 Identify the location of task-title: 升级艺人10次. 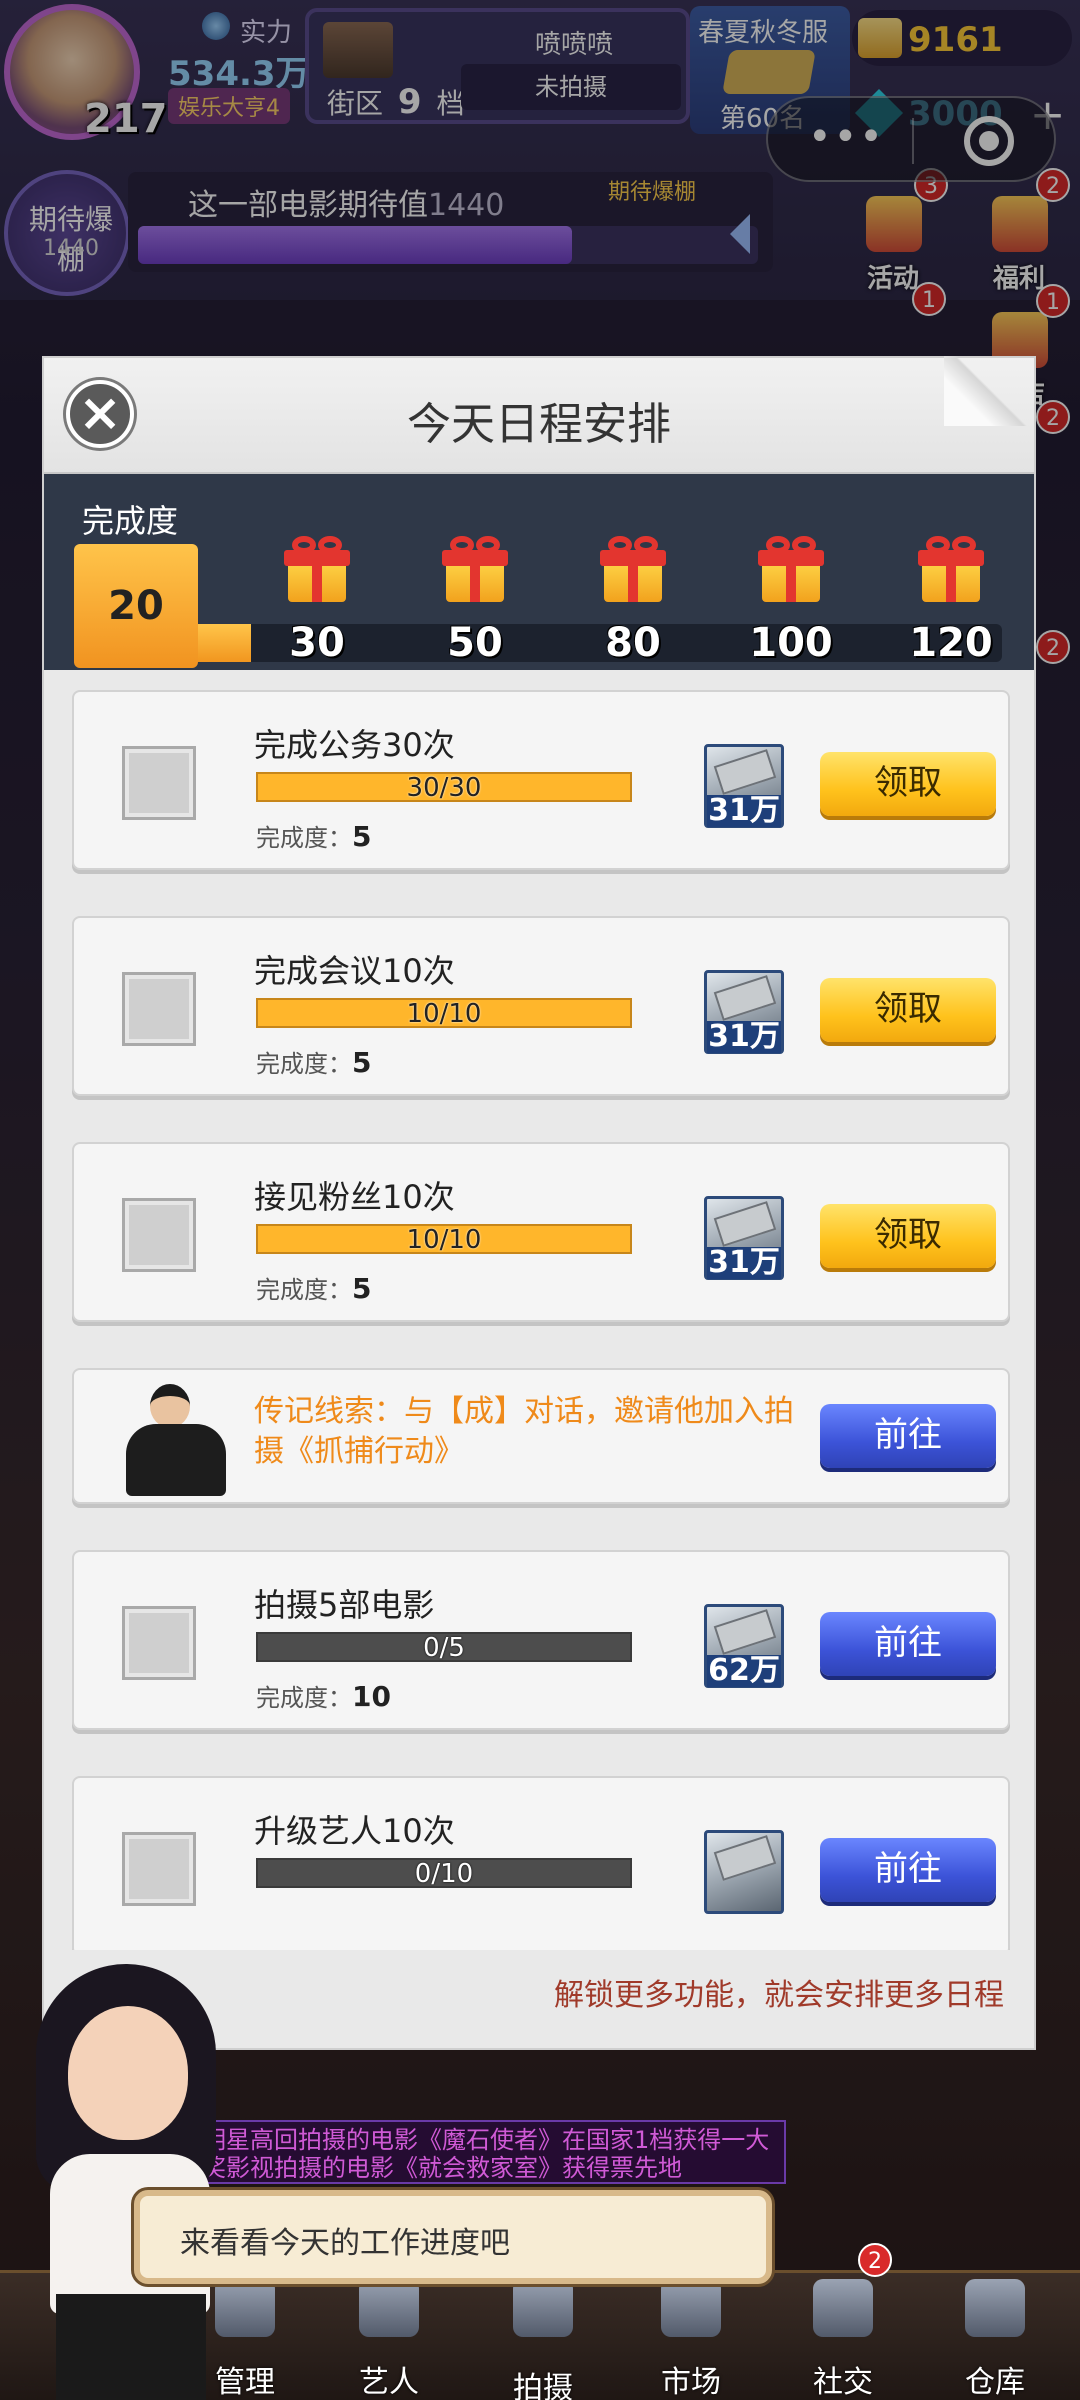
(354, 1831).